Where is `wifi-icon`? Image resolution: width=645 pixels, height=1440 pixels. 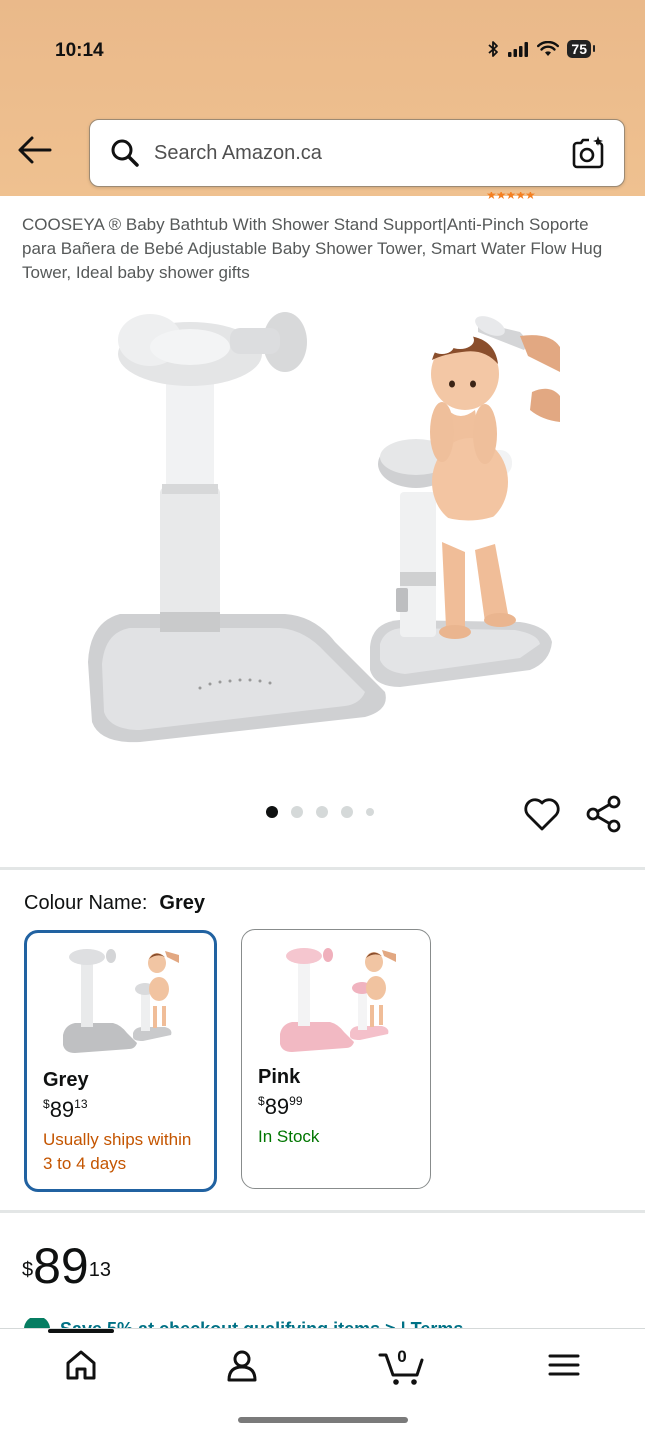 wifi-icon is located at coordinates (548, 48).